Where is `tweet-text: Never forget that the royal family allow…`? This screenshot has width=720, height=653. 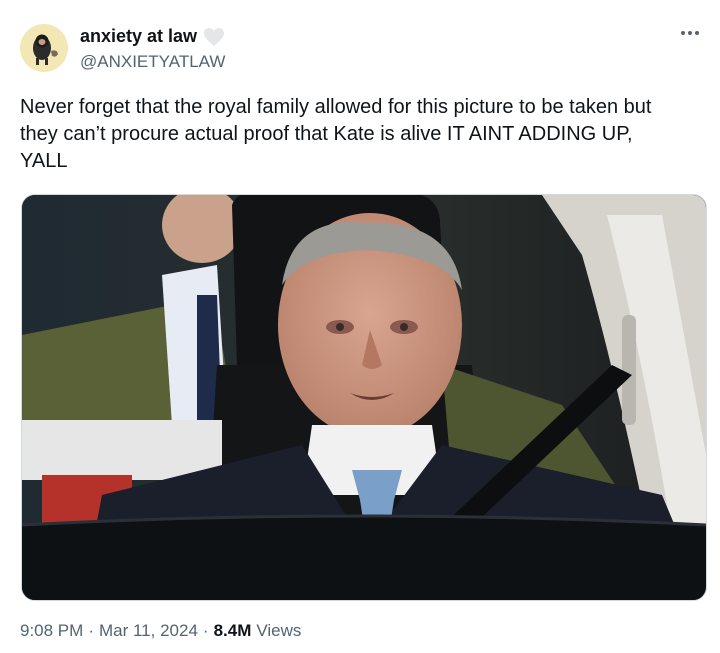
tweet-text: Never forget that the royal family allow… is located at coordinates (360, 134).